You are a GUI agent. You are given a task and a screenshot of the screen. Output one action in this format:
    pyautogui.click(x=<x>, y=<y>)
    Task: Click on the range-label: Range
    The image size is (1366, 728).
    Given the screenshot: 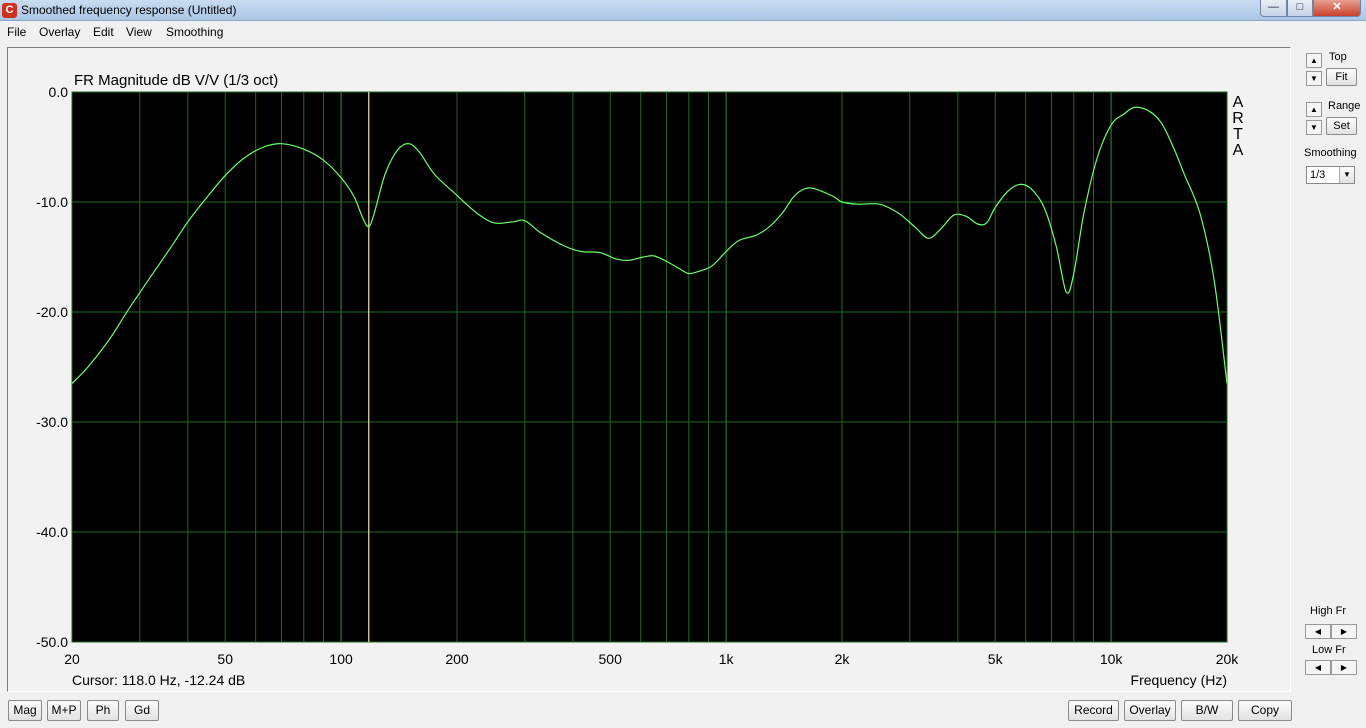 What is the action you would take?
    pyautogui.click(x=1344, y=106)
    